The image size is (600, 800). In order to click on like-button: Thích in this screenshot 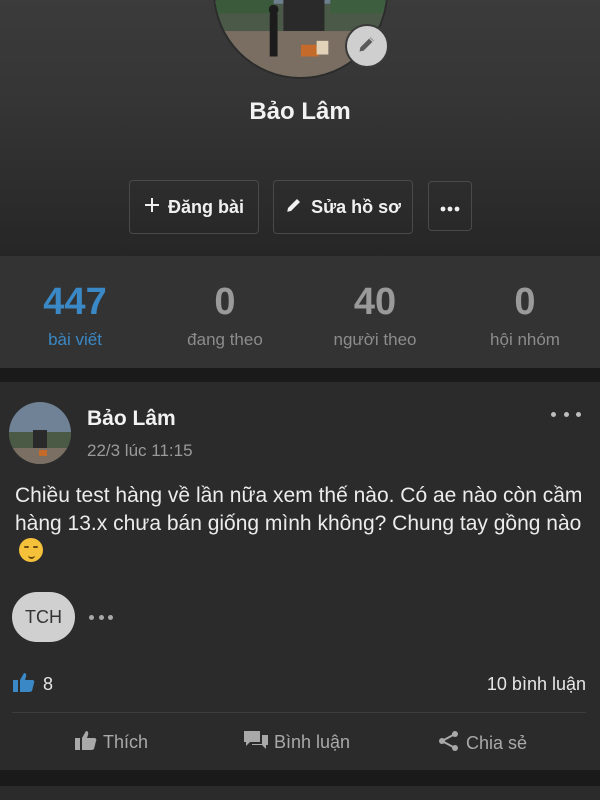, I will do `click(111, 742)`.